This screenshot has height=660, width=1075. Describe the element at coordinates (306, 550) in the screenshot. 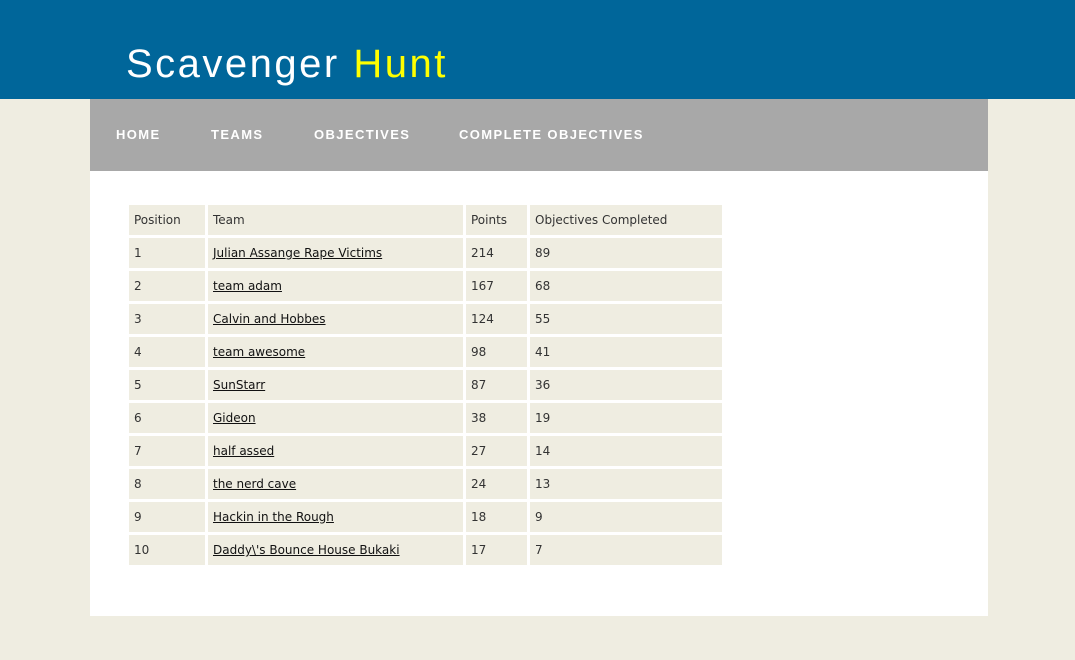

I see `team-link: Daddy\'s Bounce House Bukaki` at that location.